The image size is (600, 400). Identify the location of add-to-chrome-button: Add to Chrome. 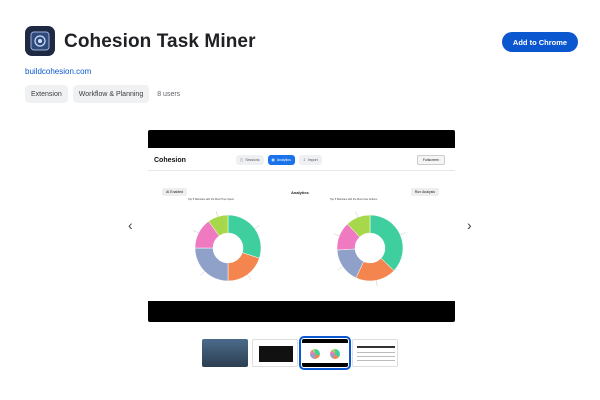
(540, 42).